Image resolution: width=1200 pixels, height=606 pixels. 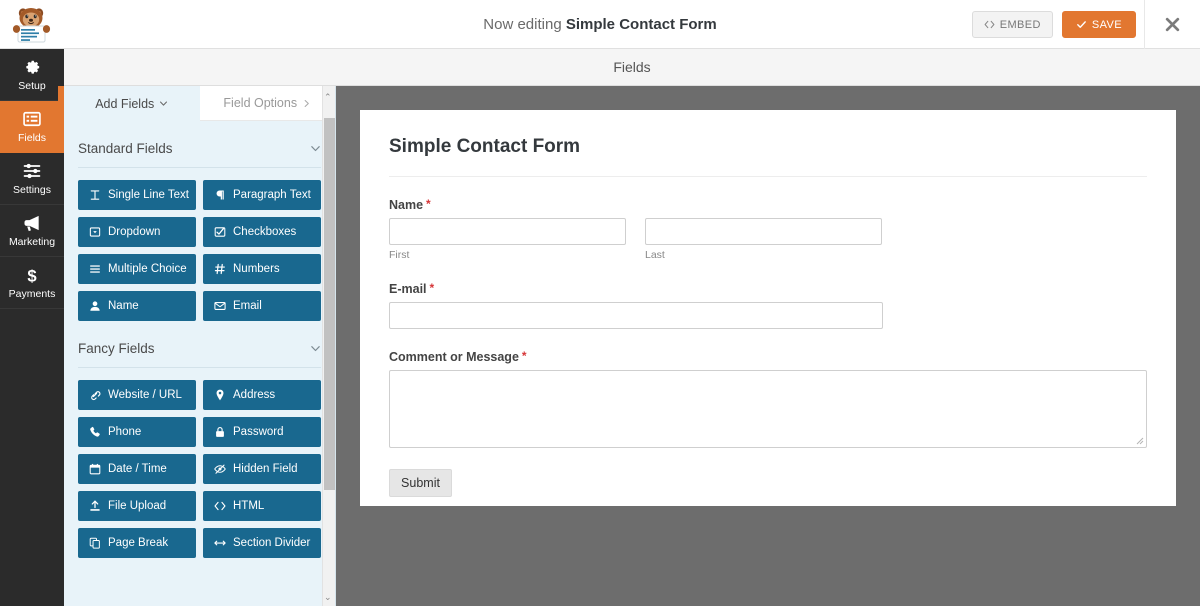 I want to click on panel-subheader-title: Fields, so click(x=632, y=67).